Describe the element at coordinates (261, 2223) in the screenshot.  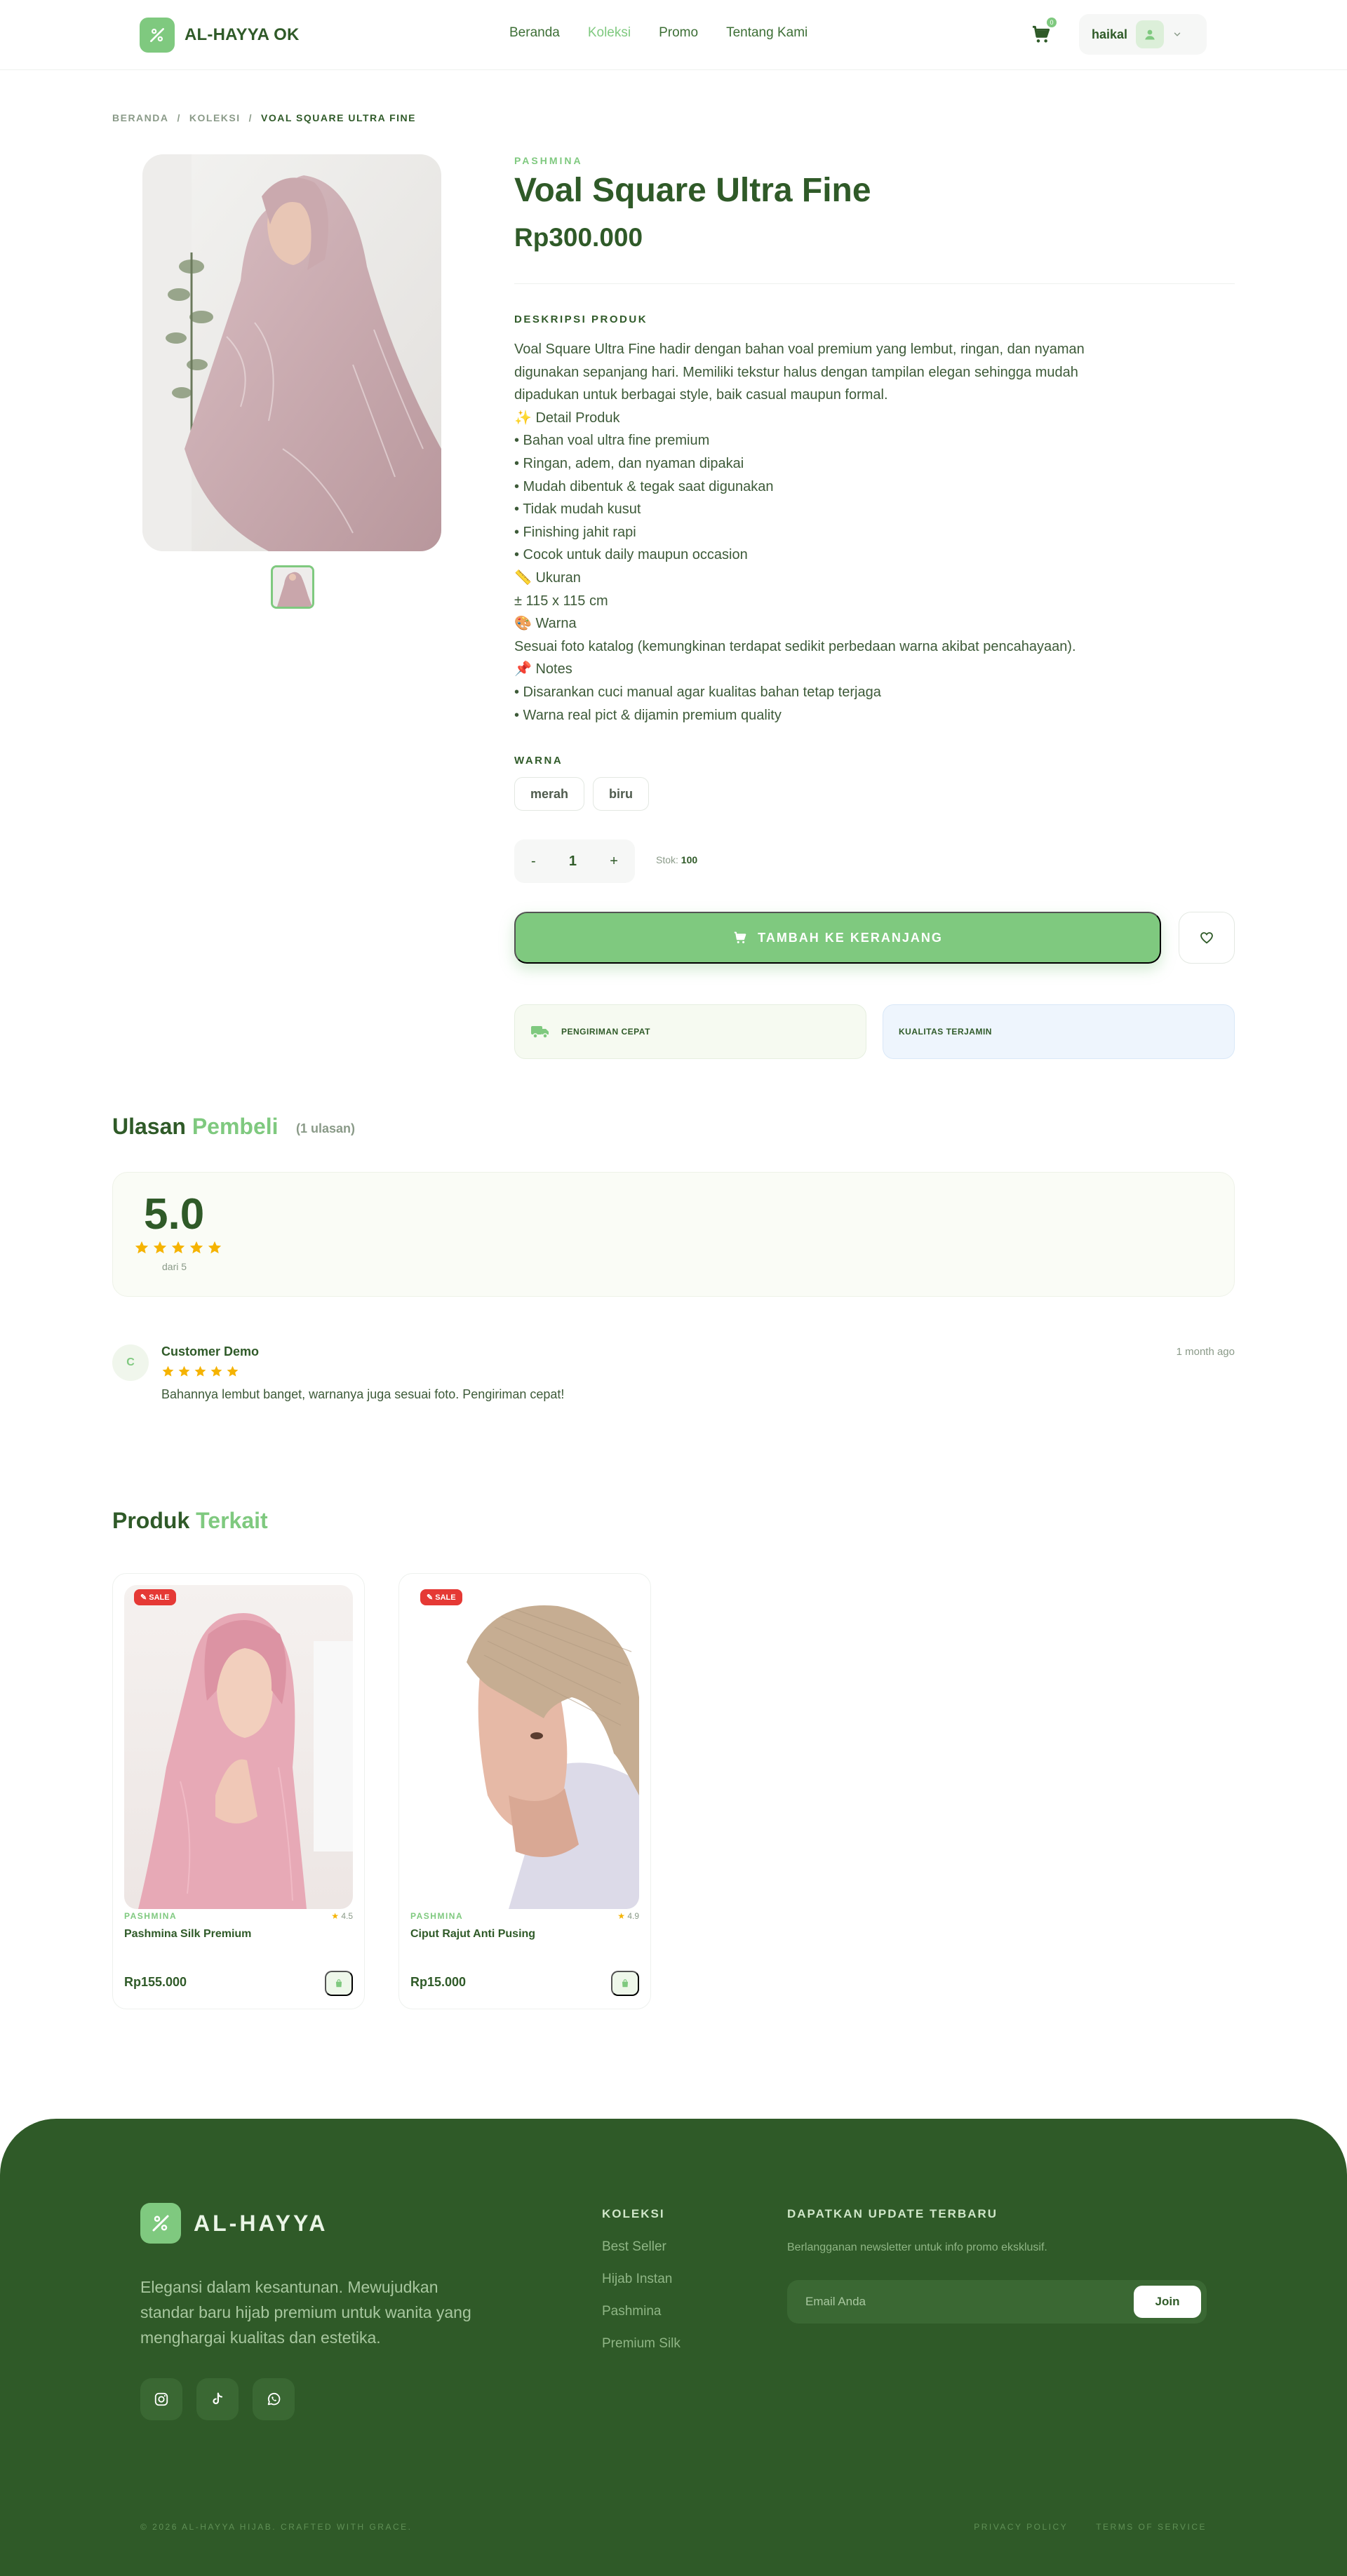
I see `footer-brand-name: AL-HAYYA` at that location.